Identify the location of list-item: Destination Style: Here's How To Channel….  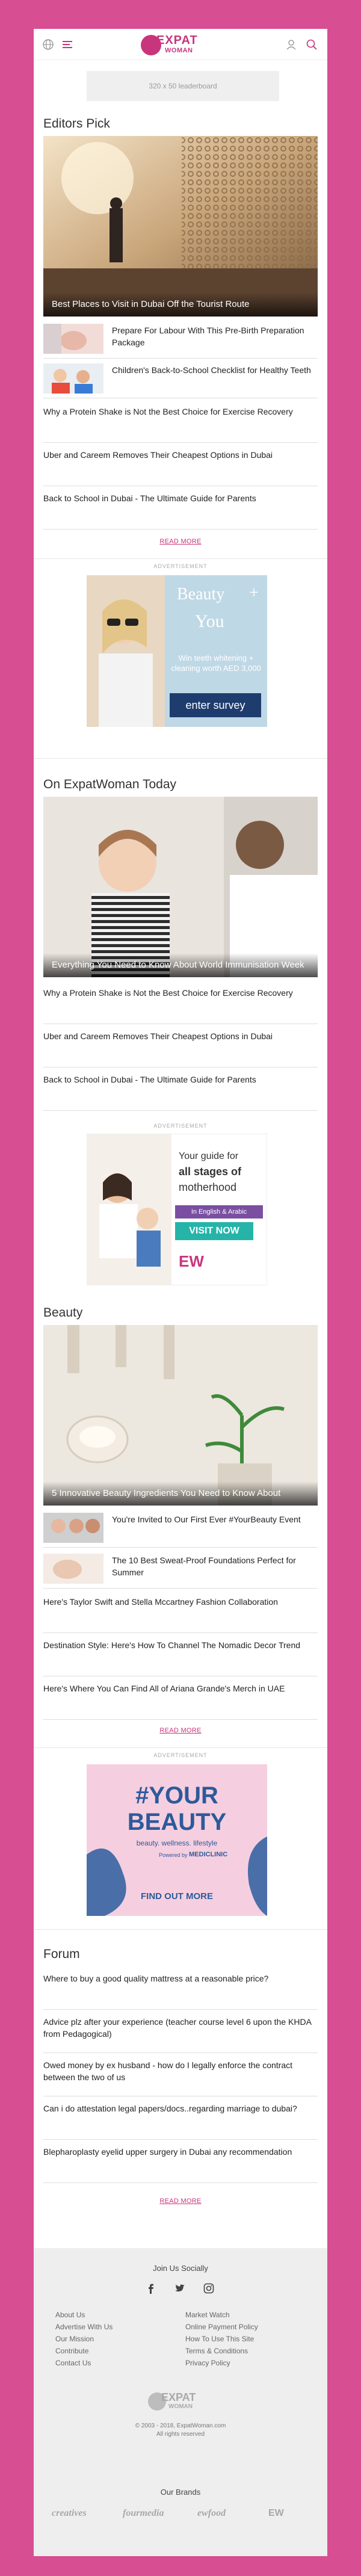
(180, 1654).